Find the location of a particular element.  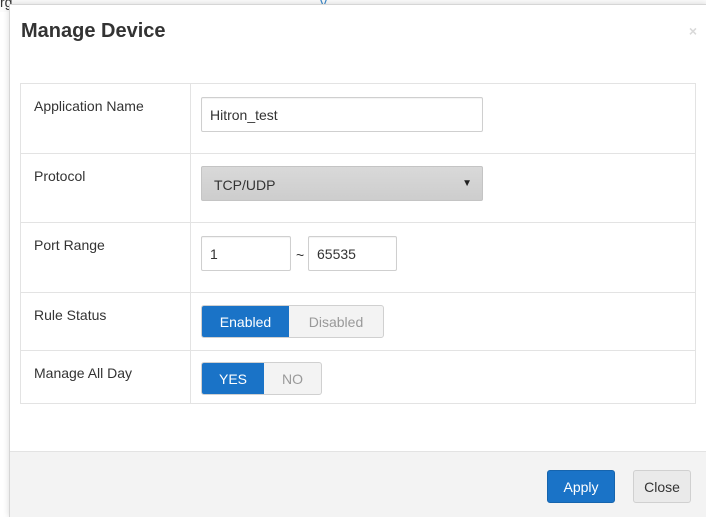

port-range-start-input is located at coordinates (246, 253).